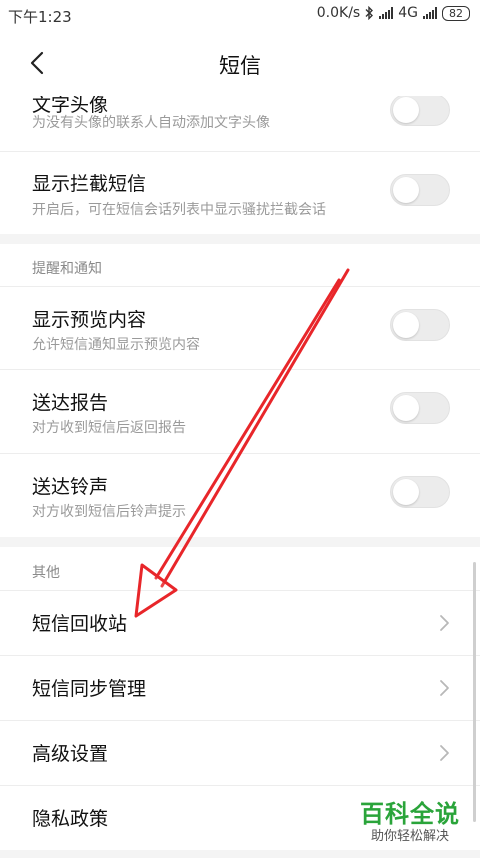 The width and height of the screenshot is (480, 858). What do you see at coordinates (89, 689) in the screenshot?
I see `setting-title: 短信同步管理` at bounding box center [89, 689].